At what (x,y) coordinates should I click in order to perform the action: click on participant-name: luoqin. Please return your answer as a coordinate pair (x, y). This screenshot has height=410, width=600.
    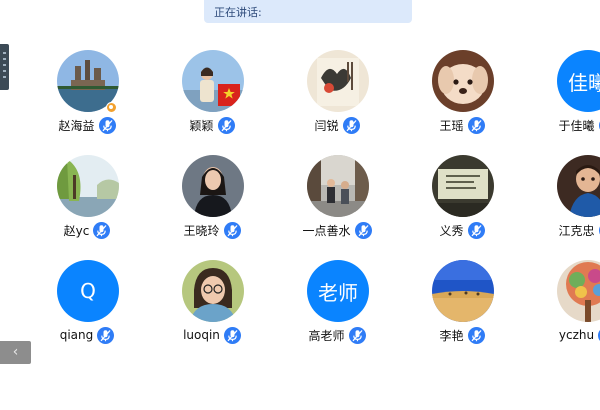
    Looking at the image, I should click on (201, 335).